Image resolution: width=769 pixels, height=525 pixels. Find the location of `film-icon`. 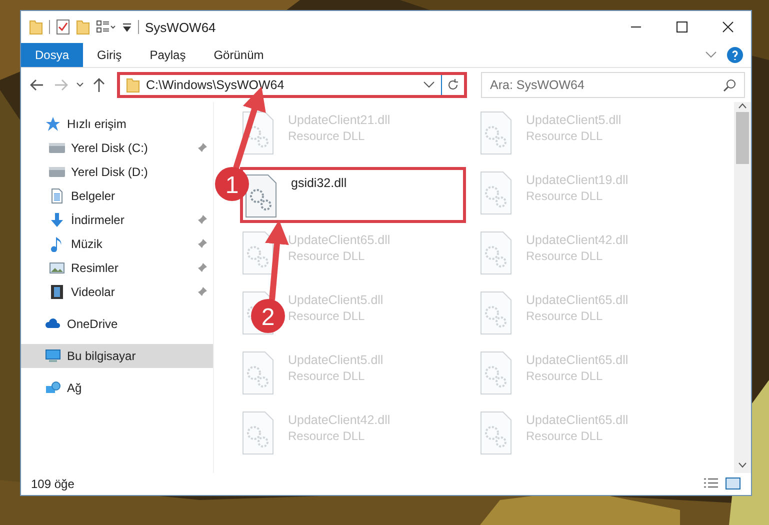

film-icon is located at coordinates (57, 292).